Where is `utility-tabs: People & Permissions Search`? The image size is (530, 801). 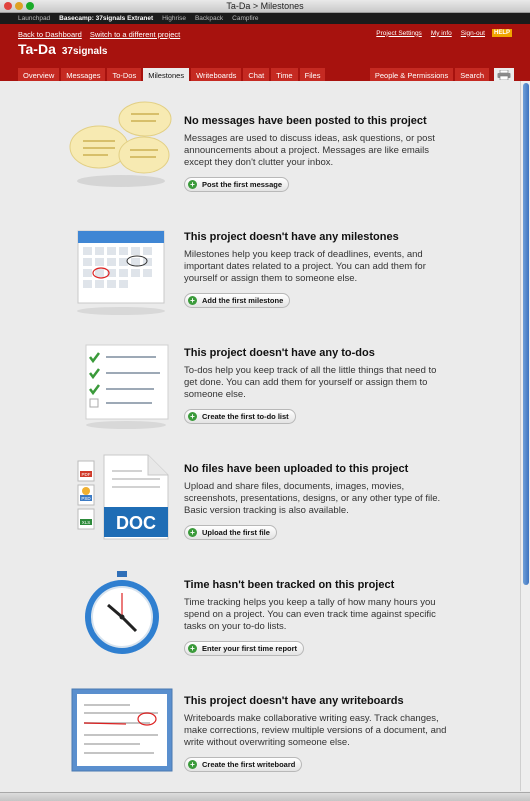 utility-tabs: People & Permissions Search is located at coordinates (441, 74).